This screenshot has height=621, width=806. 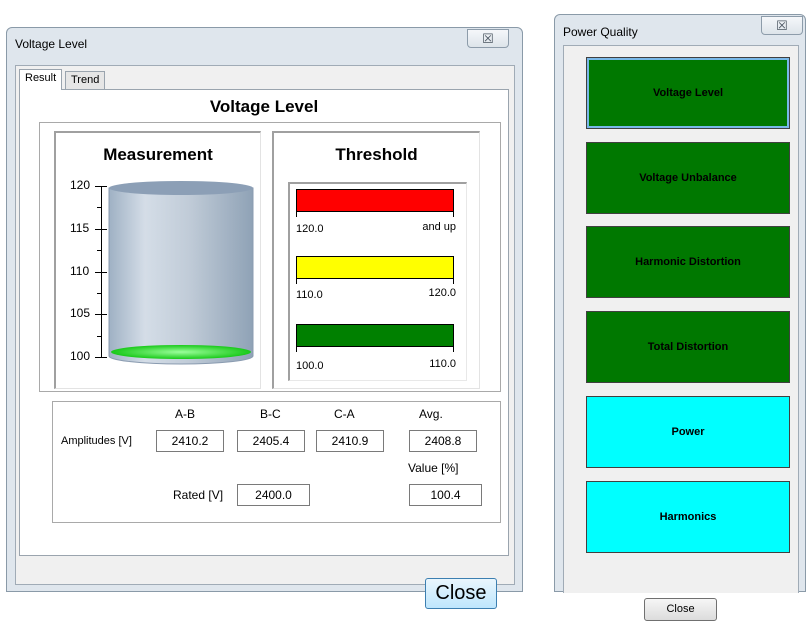 What do you see at coordinates (85, 80) in the screenshot?
I see `tab-trend: Trend` at bounding box center [85, 80].